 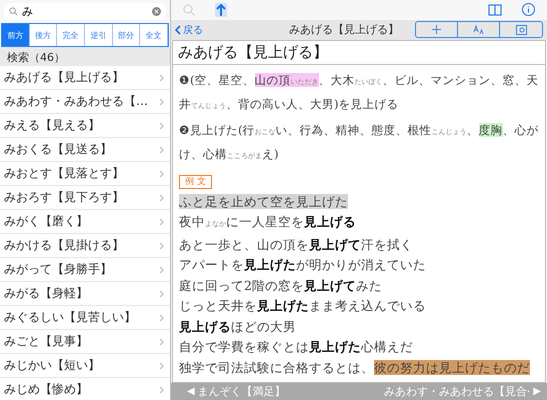 What do you see at coordinates (85, 174) in the screenshot?
I see `result-item: みおとす【見落とす】` at bounding box center [85, 174].